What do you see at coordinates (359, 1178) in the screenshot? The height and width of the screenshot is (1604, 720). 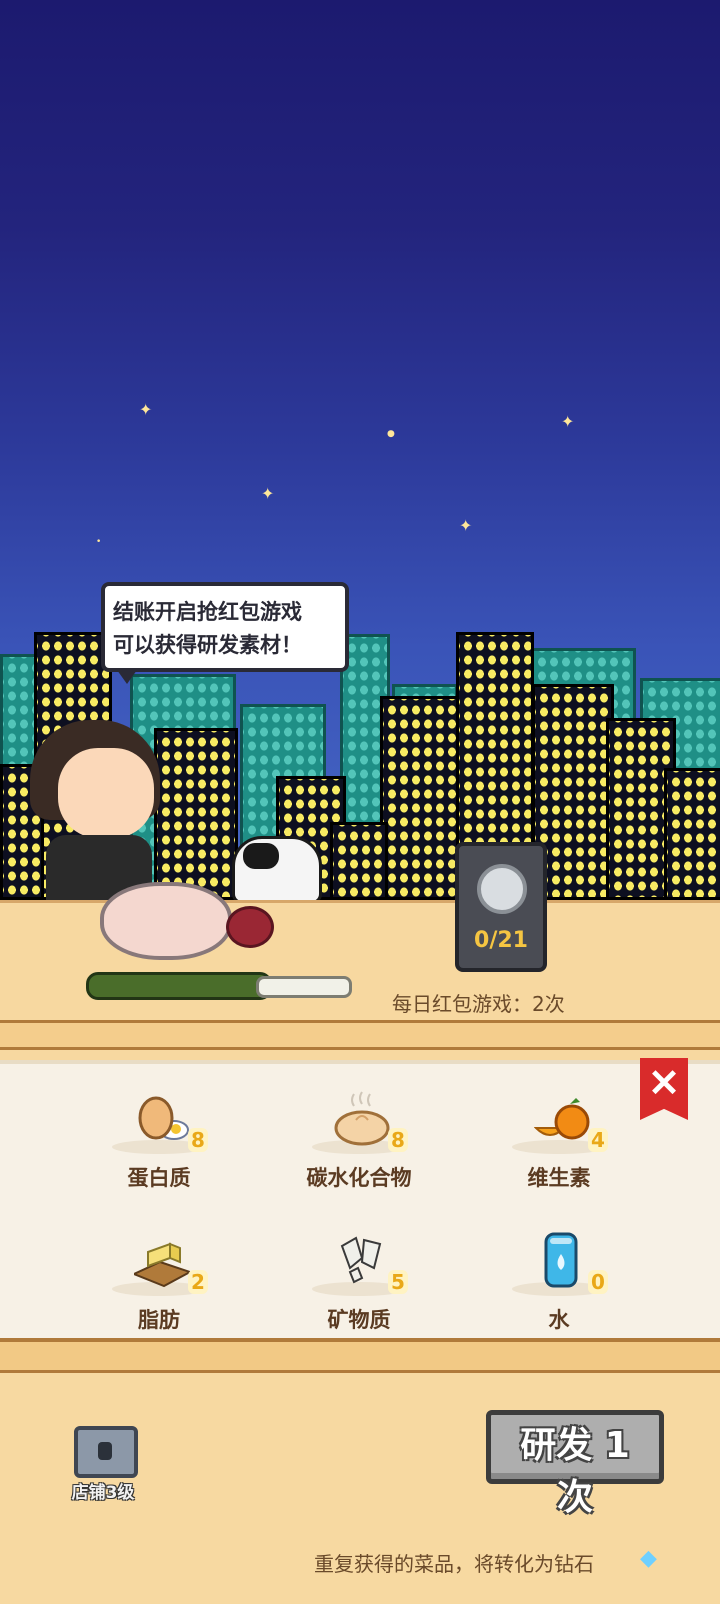 I see `nutrient-label: 碳水化合物` at bounding box center [359, 1178].